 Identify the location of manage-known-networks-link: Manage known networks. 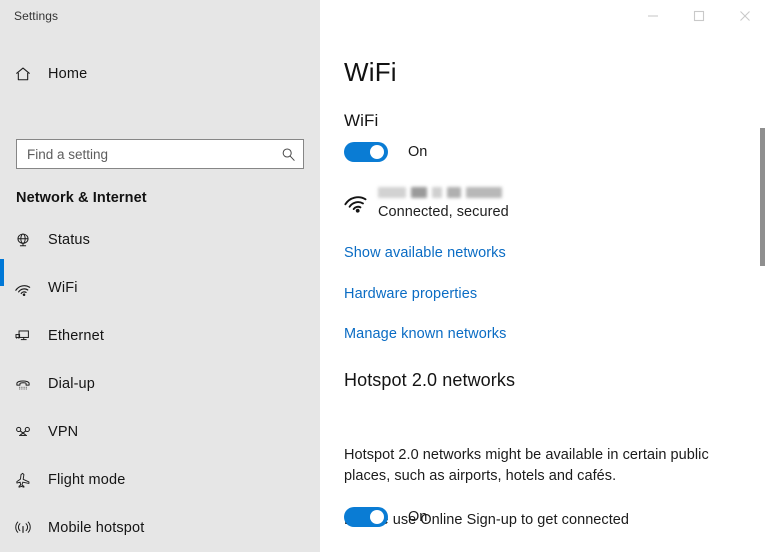
(425, 334).